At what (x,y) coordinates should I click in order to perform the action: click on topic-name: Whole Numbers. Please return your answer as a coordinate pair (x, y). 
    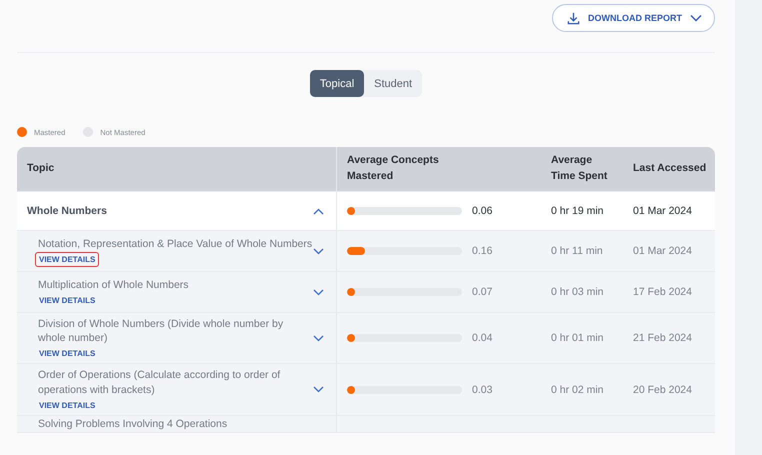
    Looking at the image, I should click on (67, 211).